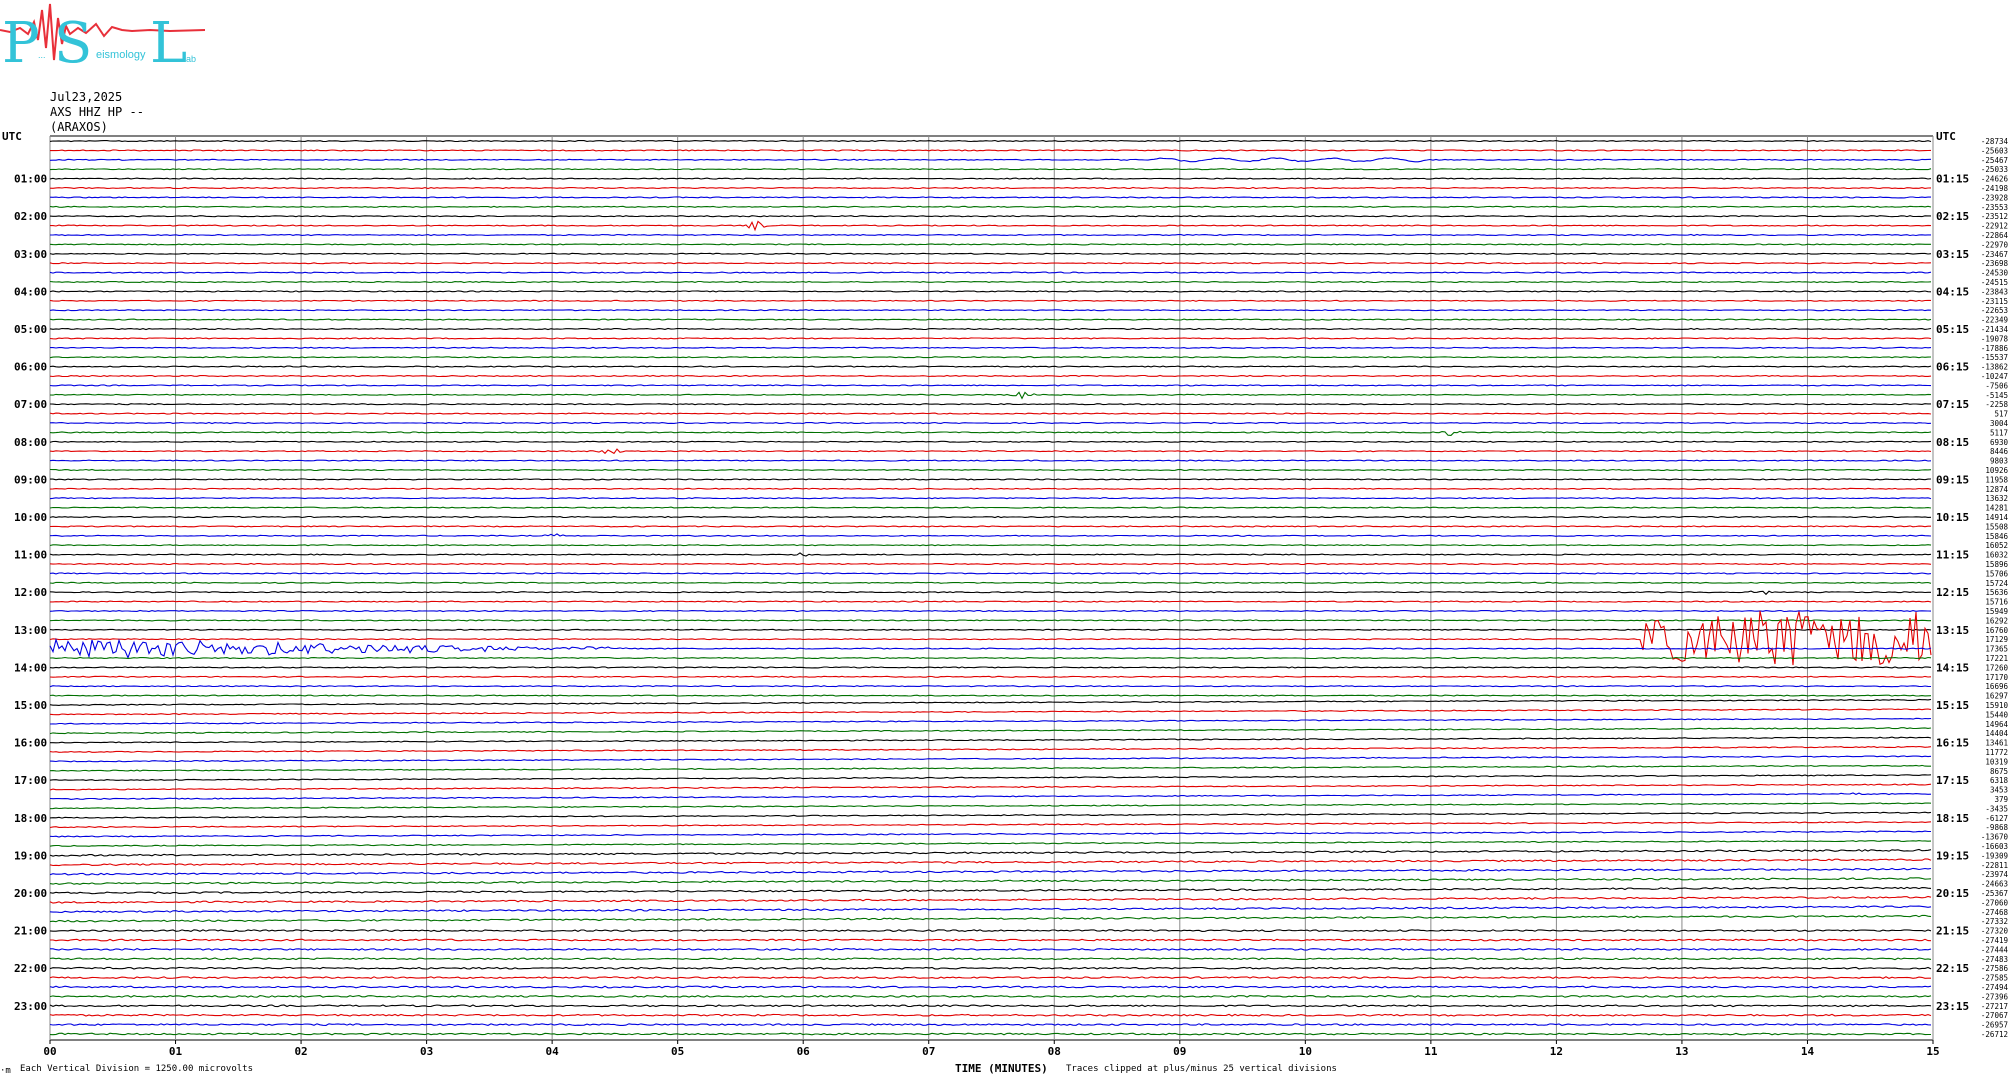  I want to click on right-hour-label: 15:15, so click(1952, 705).